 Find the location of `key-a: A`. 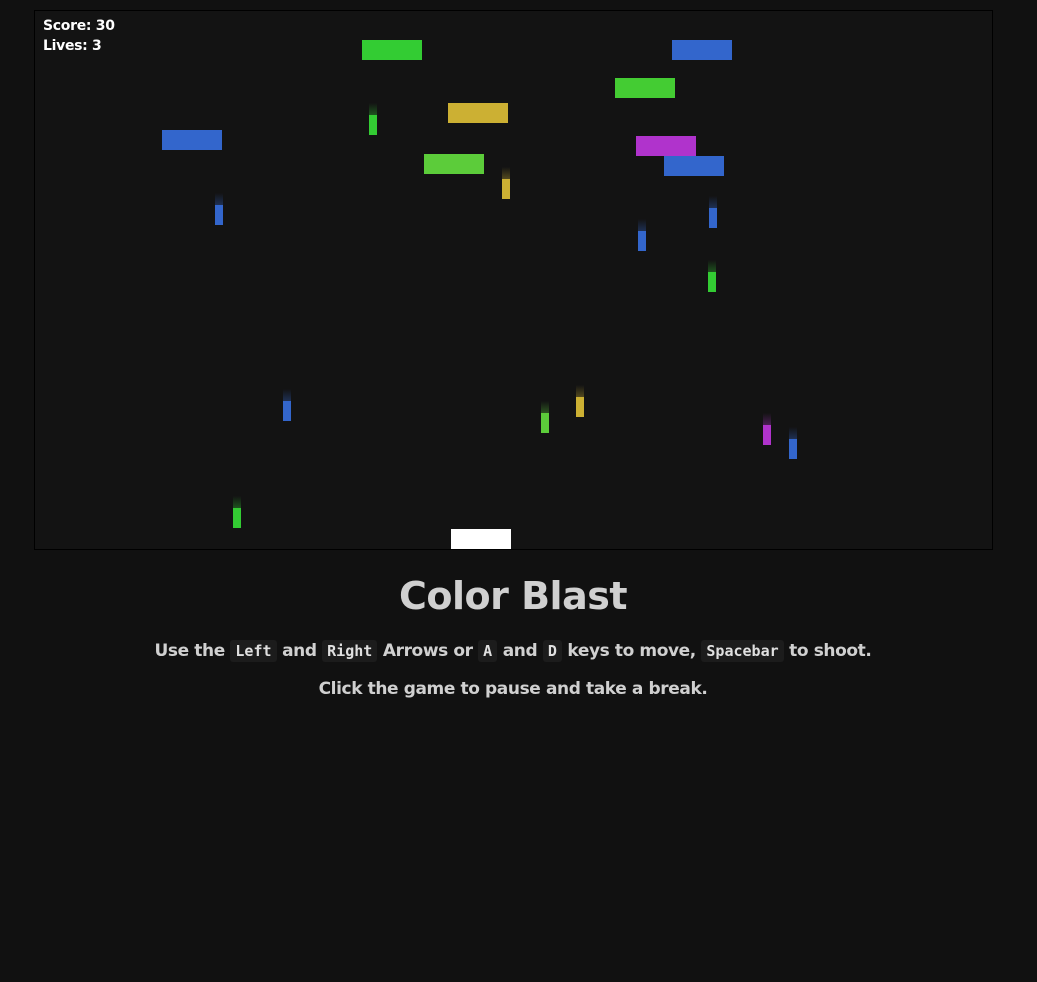

key-a: A is located at coordinates (488, 651).